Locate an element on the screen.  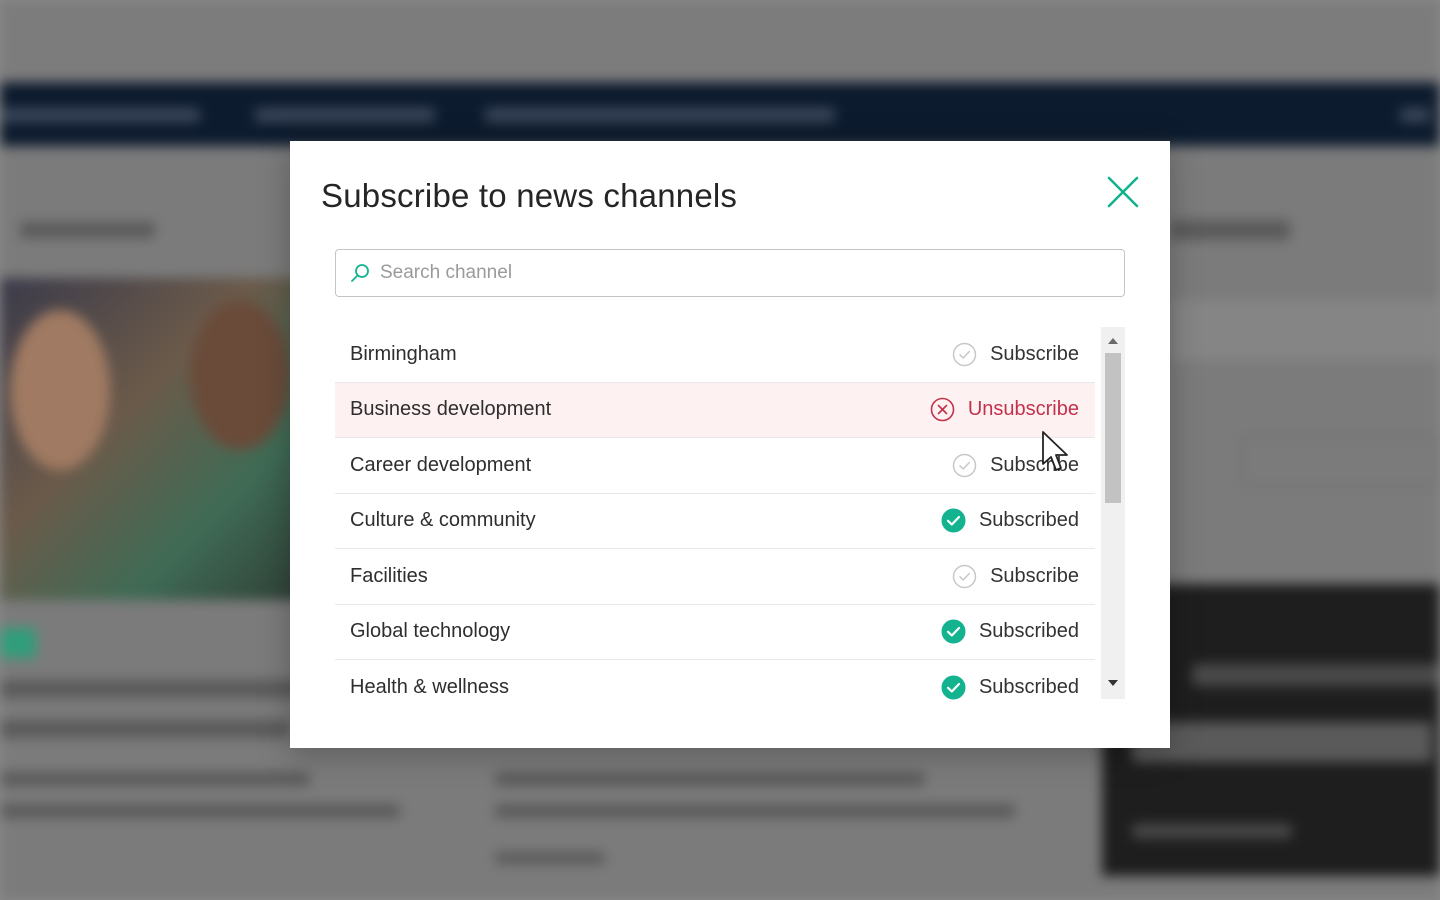
close-icon is located at coordinates (1123, 192).